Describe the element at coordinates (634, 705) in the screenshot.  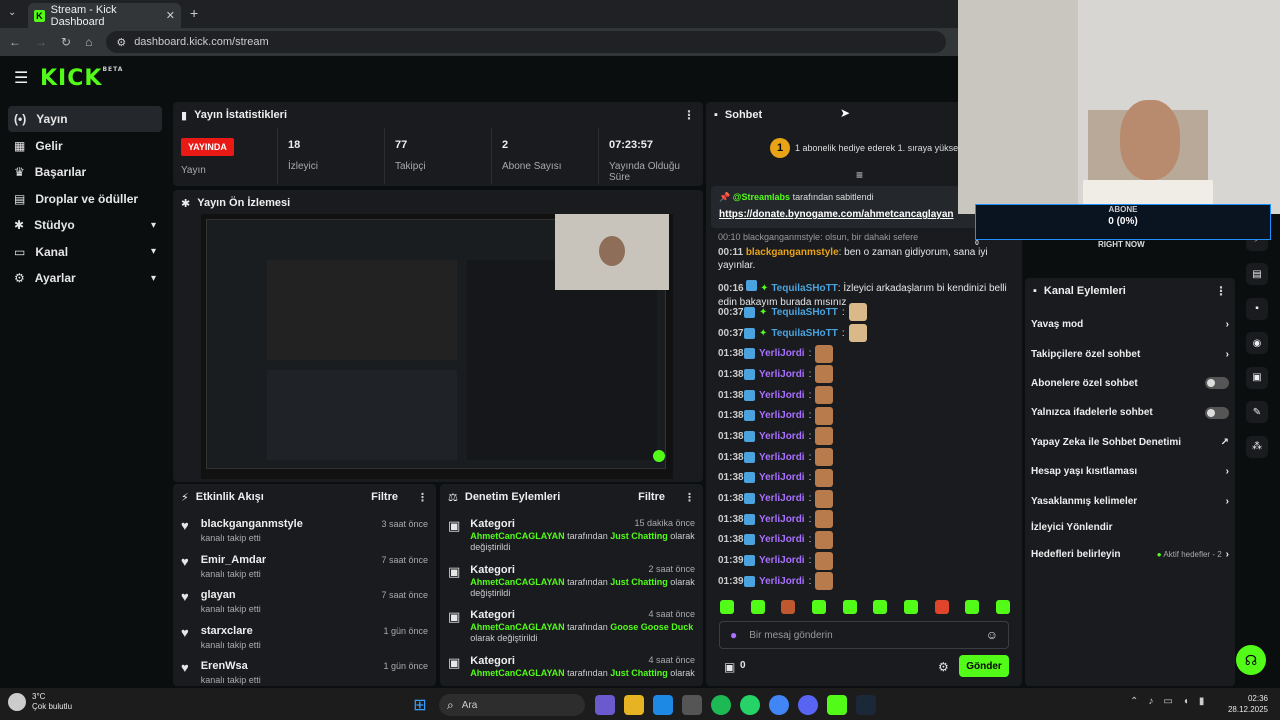
I see `folder-icon` at that location.